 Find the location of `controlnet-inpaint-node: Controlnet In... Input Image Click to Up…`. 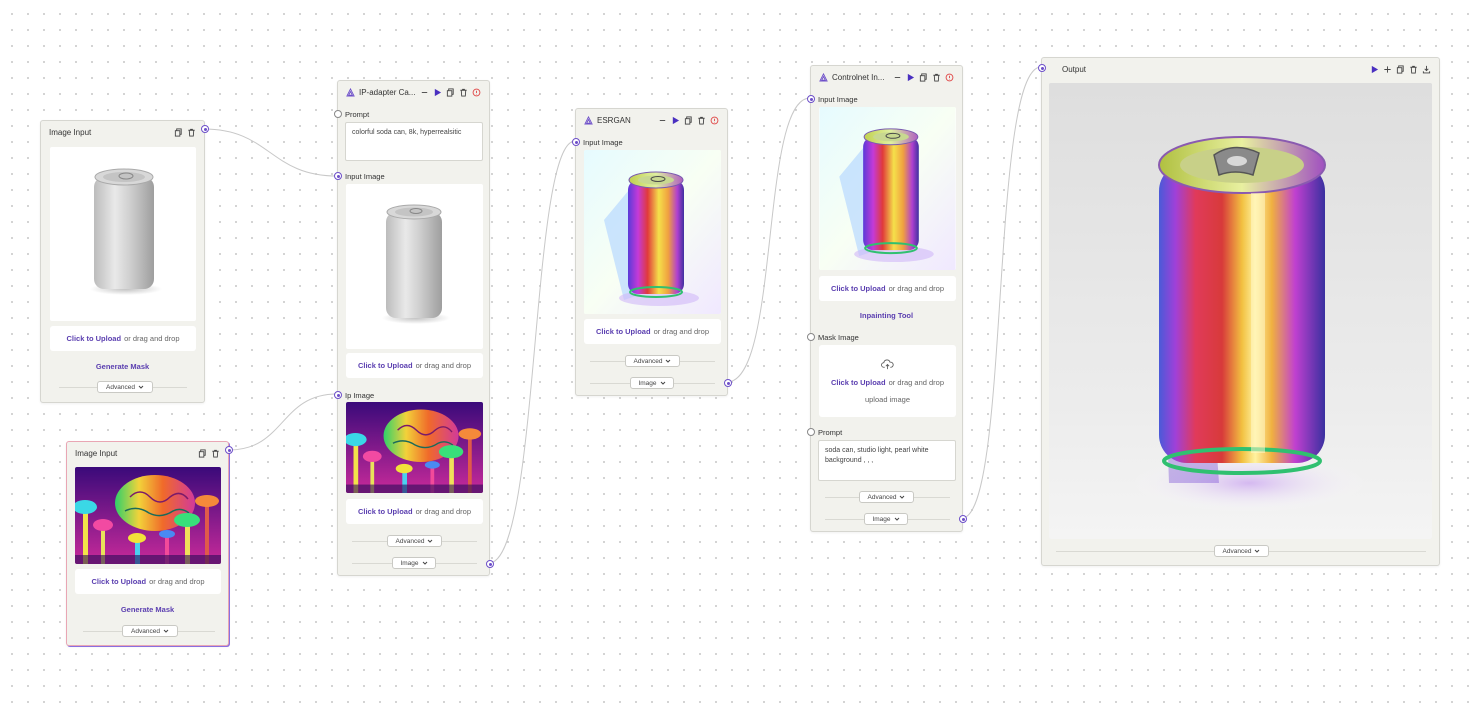

controlnet-inpaint-node: Controlnet In... Input Image Click to Up… is located at coordinates (887, 298).